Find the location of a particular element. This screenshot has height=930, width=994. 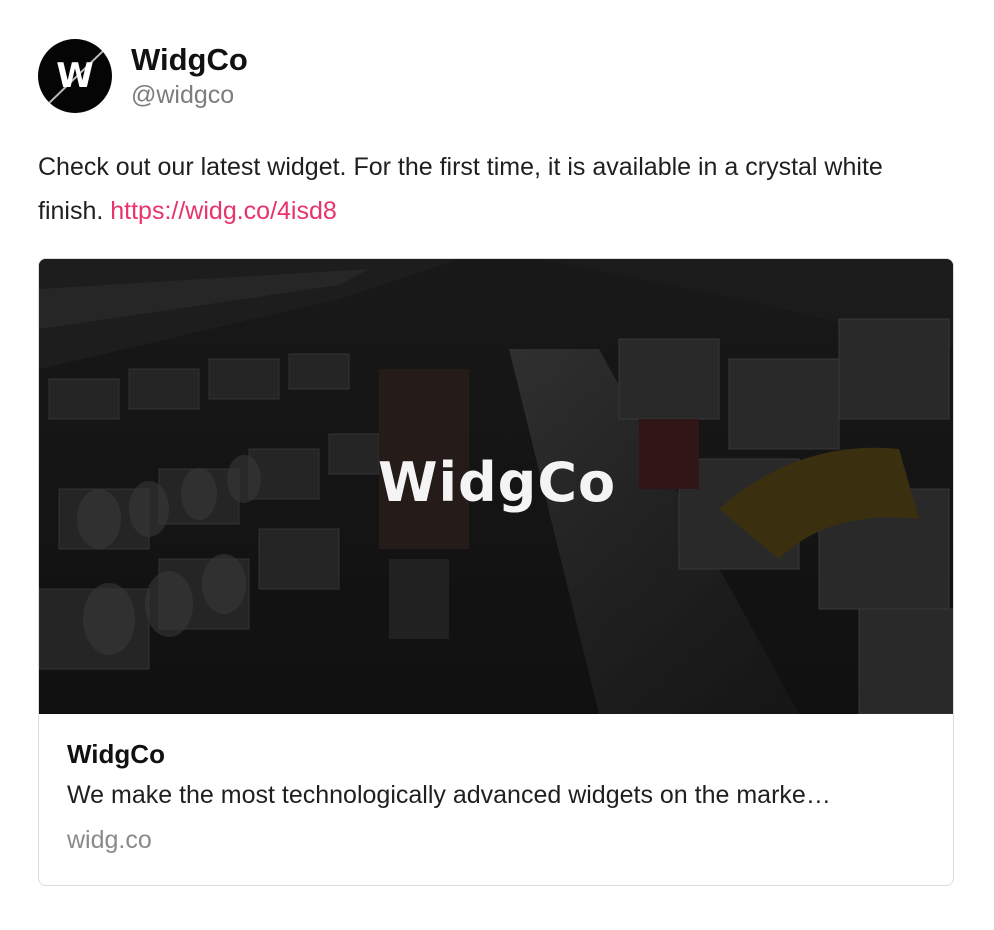

avatar-logo-letter: W is located at coordinates (75, 76).